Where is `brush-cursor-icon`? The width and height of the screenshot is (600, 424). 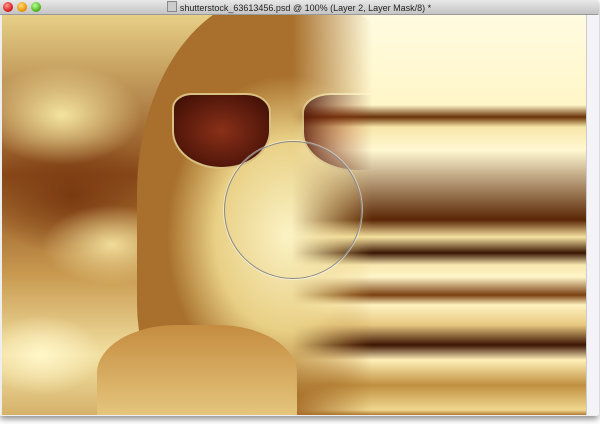 brush-cursor-icon is located at coordinates (293, 210).